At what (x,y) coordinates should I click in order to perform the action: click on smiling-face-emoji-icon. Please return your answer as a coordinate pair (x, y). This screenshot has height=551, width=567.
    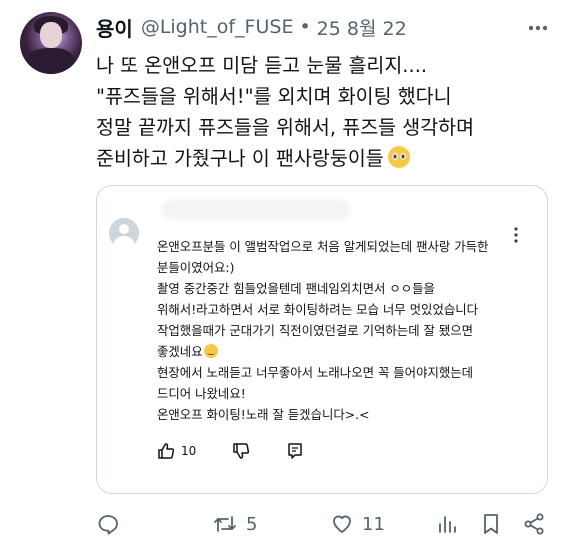
    Looking at the image, I should click on (210, 351).